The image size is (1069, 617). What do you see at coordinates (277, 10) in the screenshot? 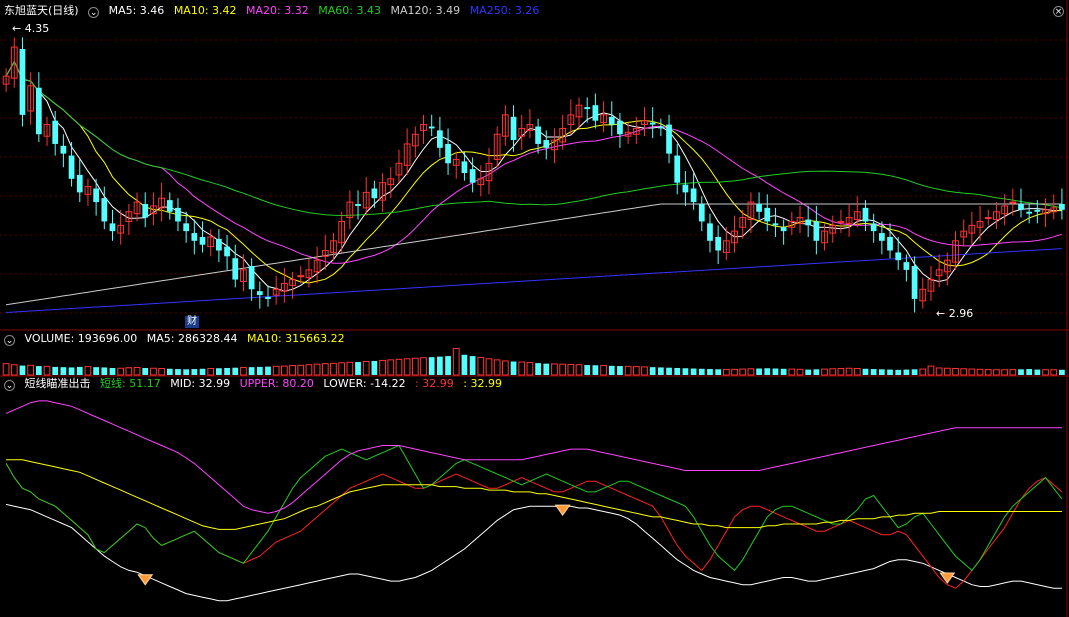
I see `ma20-label: MA20: 3.32` at bounding box center [277, 10].